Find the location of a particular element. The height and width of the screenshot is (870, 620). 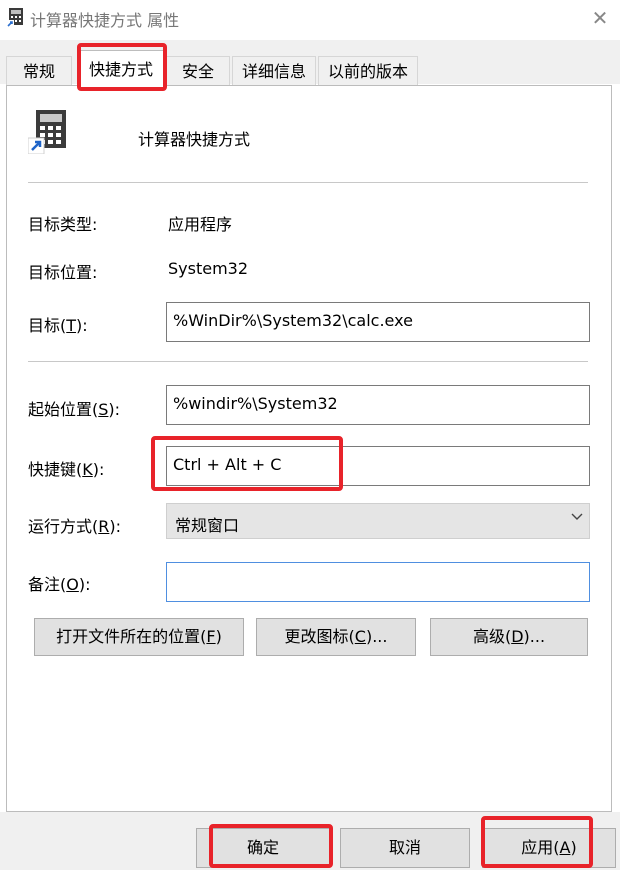

hotkey-label: 快捷键(K): is located at coordinates (66, 469).